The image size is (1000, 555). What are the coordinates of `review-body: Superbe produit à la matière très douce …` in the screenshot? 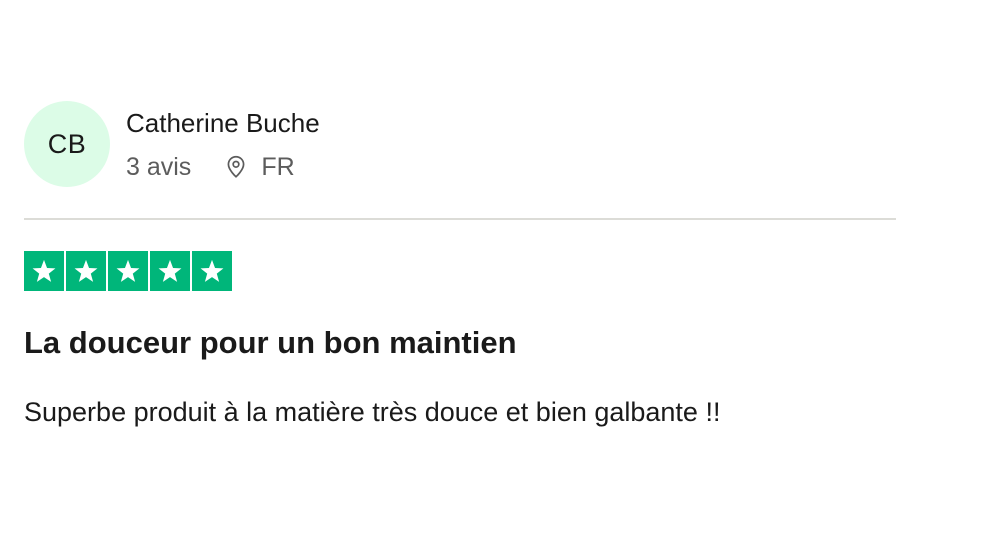 It's located at (372, 412).